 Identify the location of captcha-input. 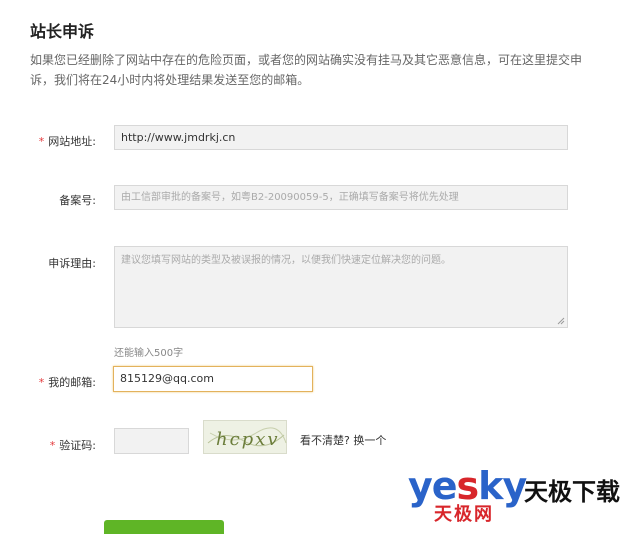
(151, 441).